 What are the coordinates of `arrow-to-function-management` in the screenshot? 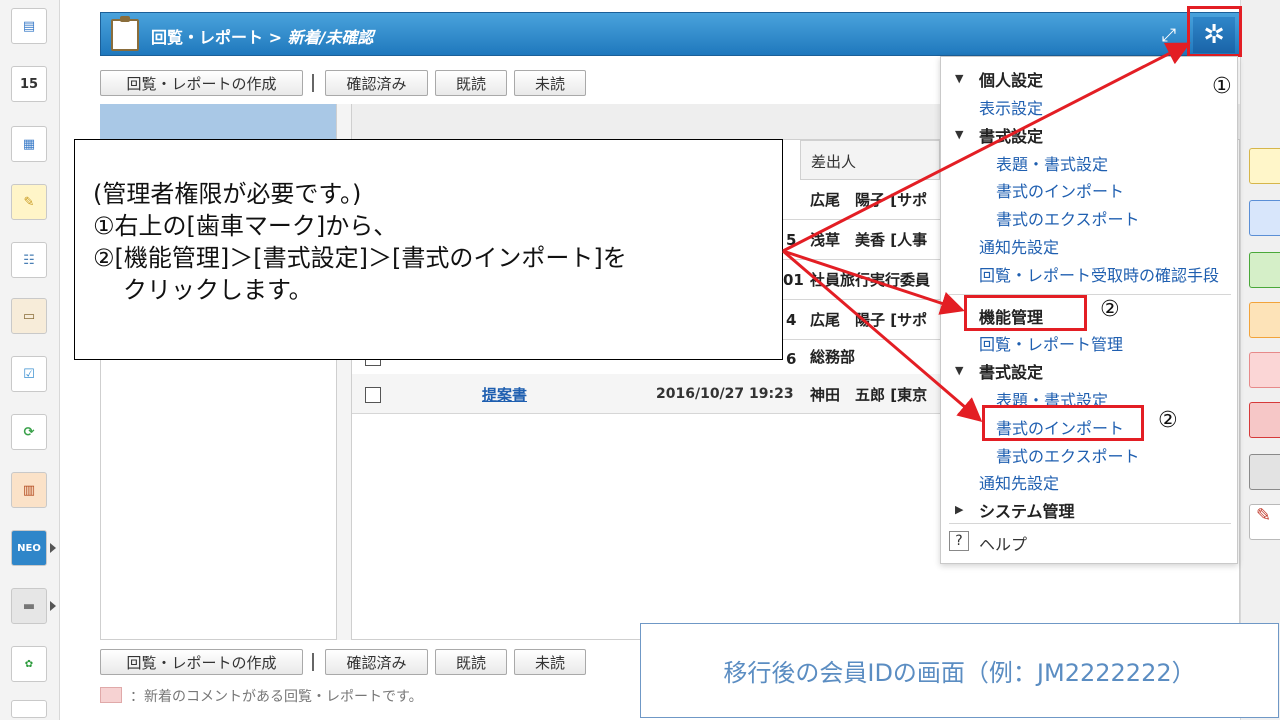 It's located at (873, 282).